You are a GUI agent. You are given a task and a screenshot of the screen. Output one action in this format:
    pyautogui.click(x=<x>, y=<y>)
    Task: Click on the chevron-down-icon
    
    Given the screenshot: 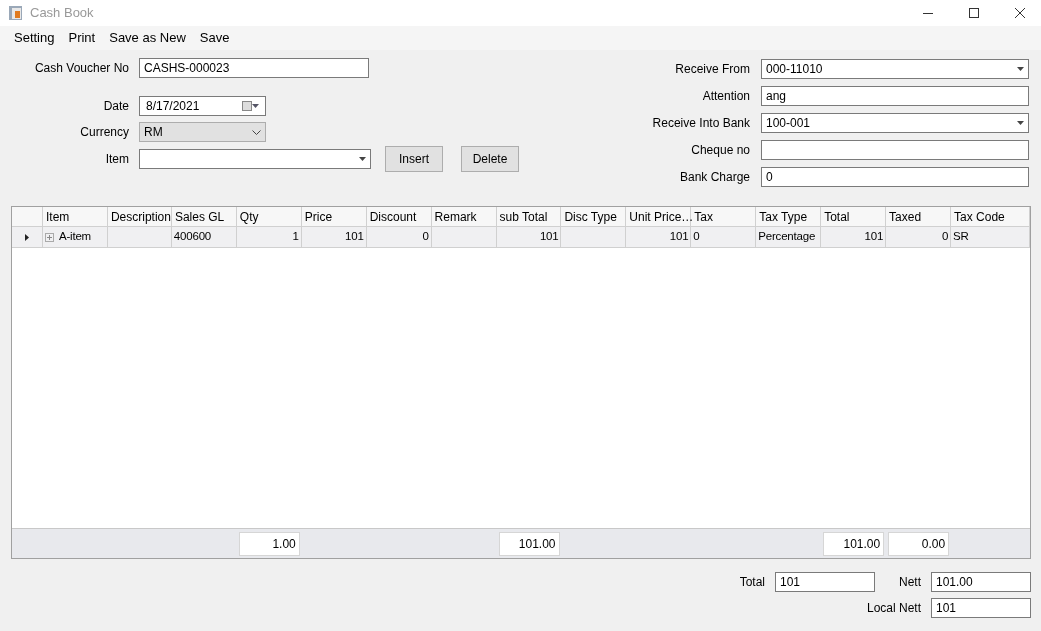 What is the action you would take?
    pyautogui.click(x=256, y=132)
    